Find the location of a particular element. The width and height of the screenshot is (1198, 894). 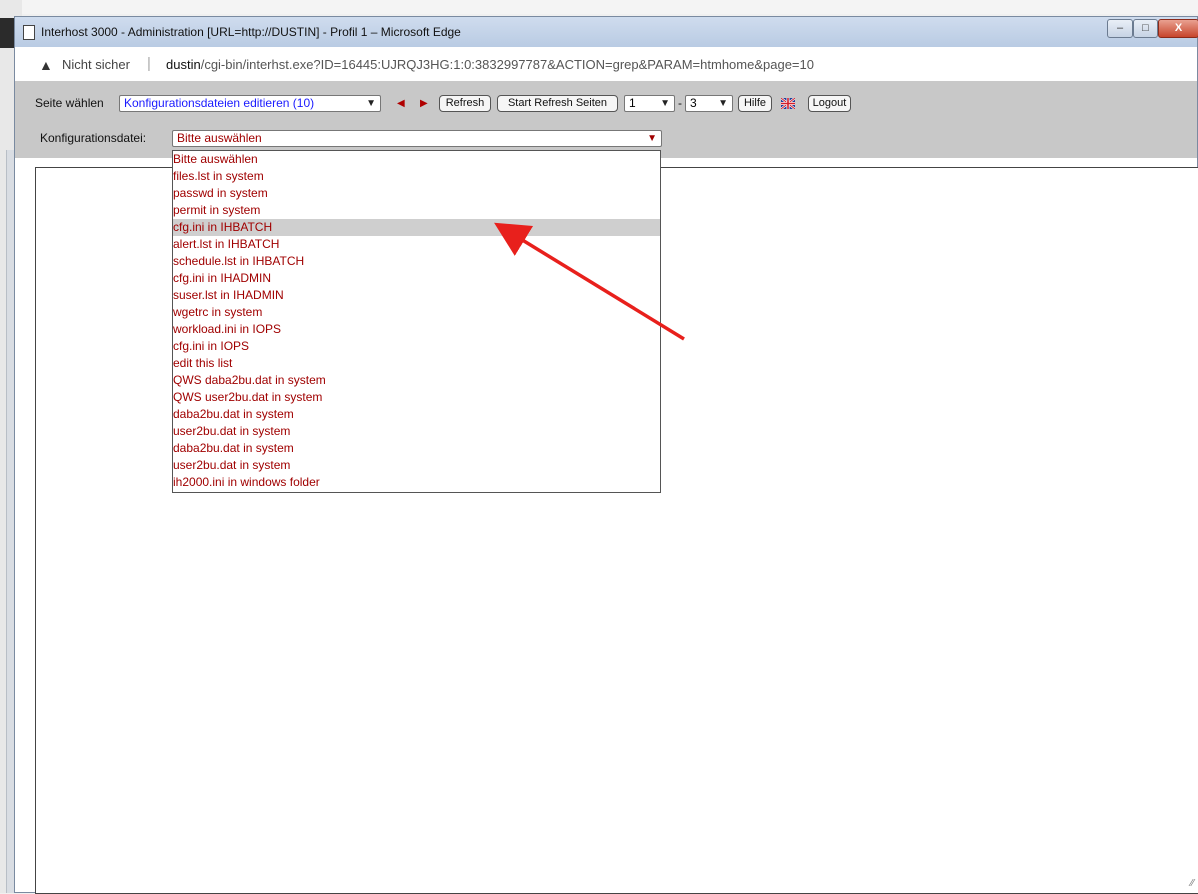

address-host: dustin is located at coordinates (183, 64).